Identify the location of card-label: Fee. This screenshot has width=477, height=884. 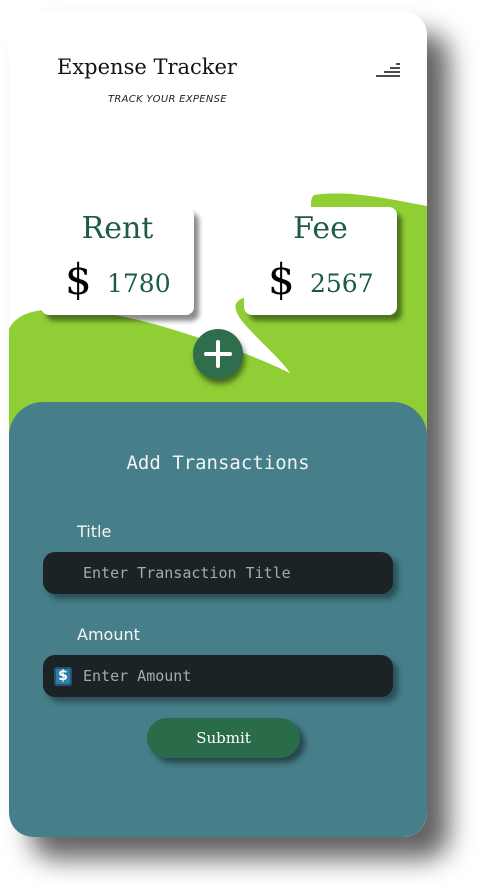
(320, 228).